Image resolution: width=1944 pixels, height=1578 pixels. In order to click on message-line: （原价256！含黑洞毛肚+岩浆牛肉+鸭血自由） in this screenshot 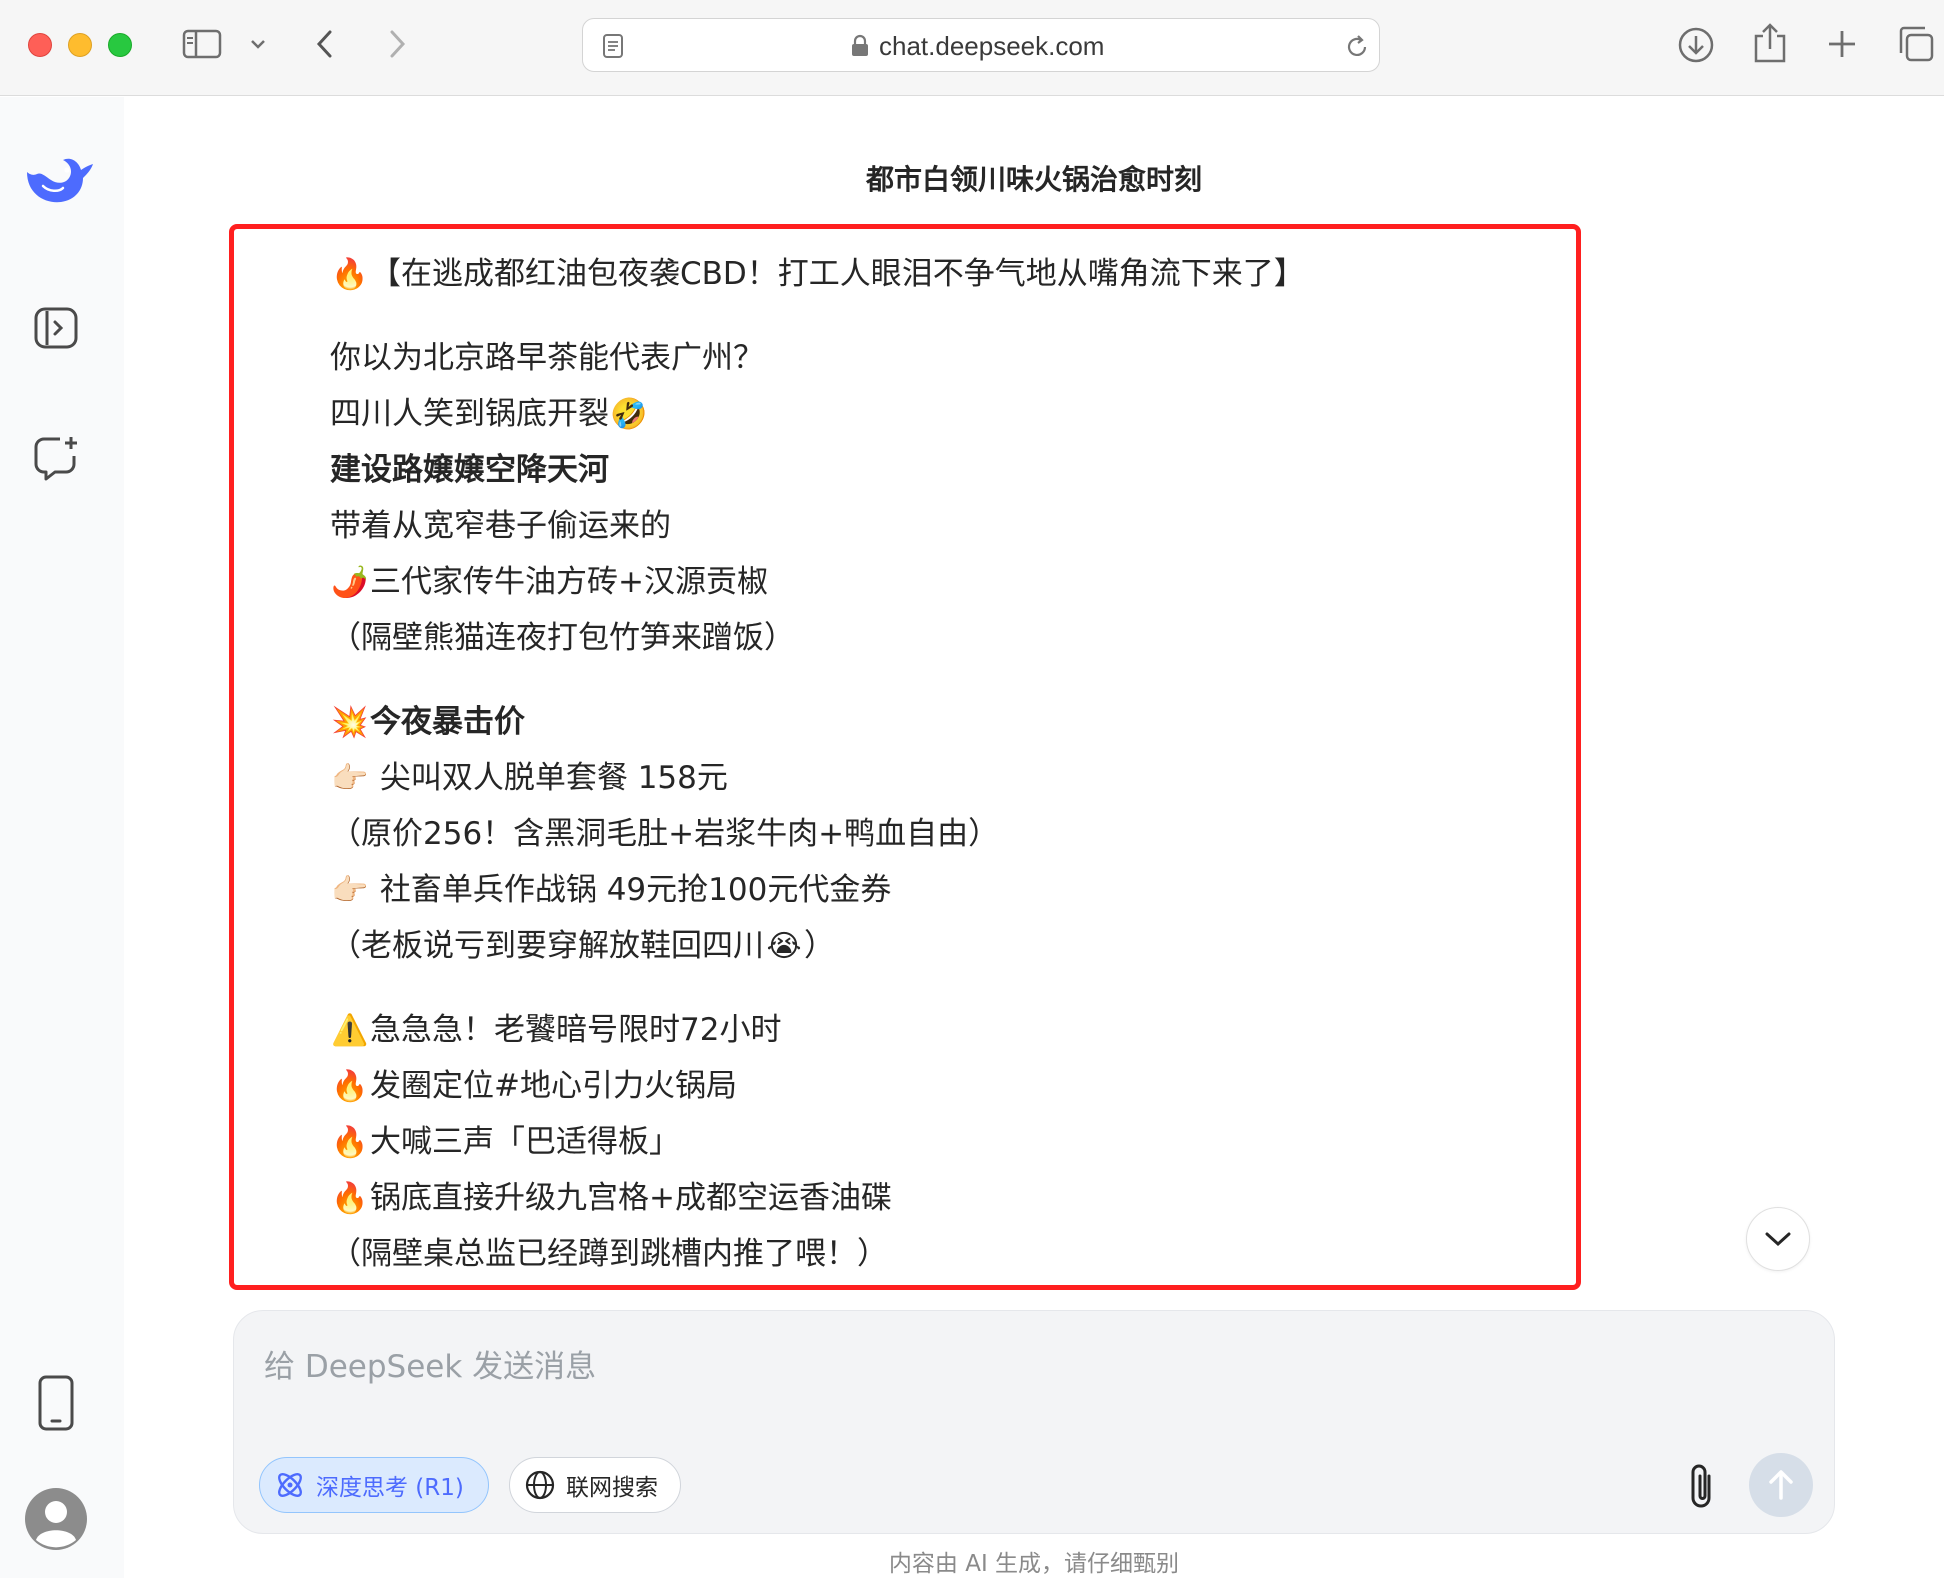, I will do `click(665, 834)`.